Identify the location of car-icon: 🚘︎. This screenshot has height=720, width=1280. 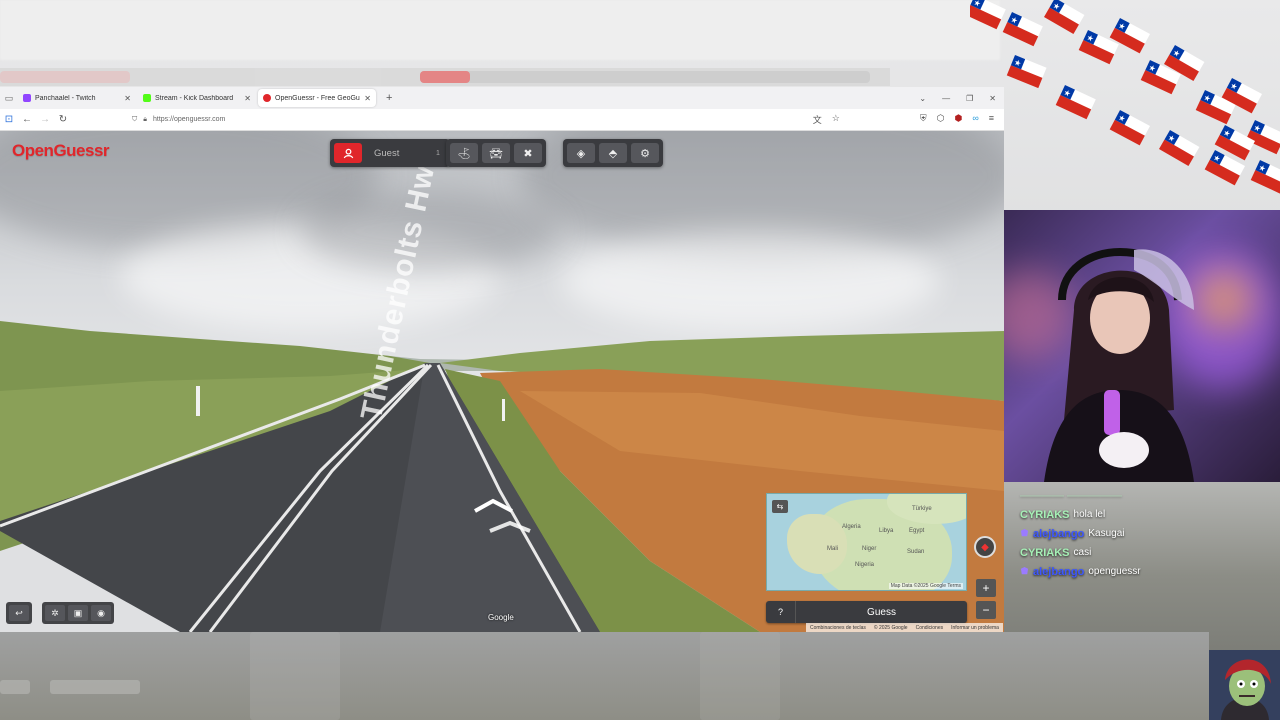
(496, 153).